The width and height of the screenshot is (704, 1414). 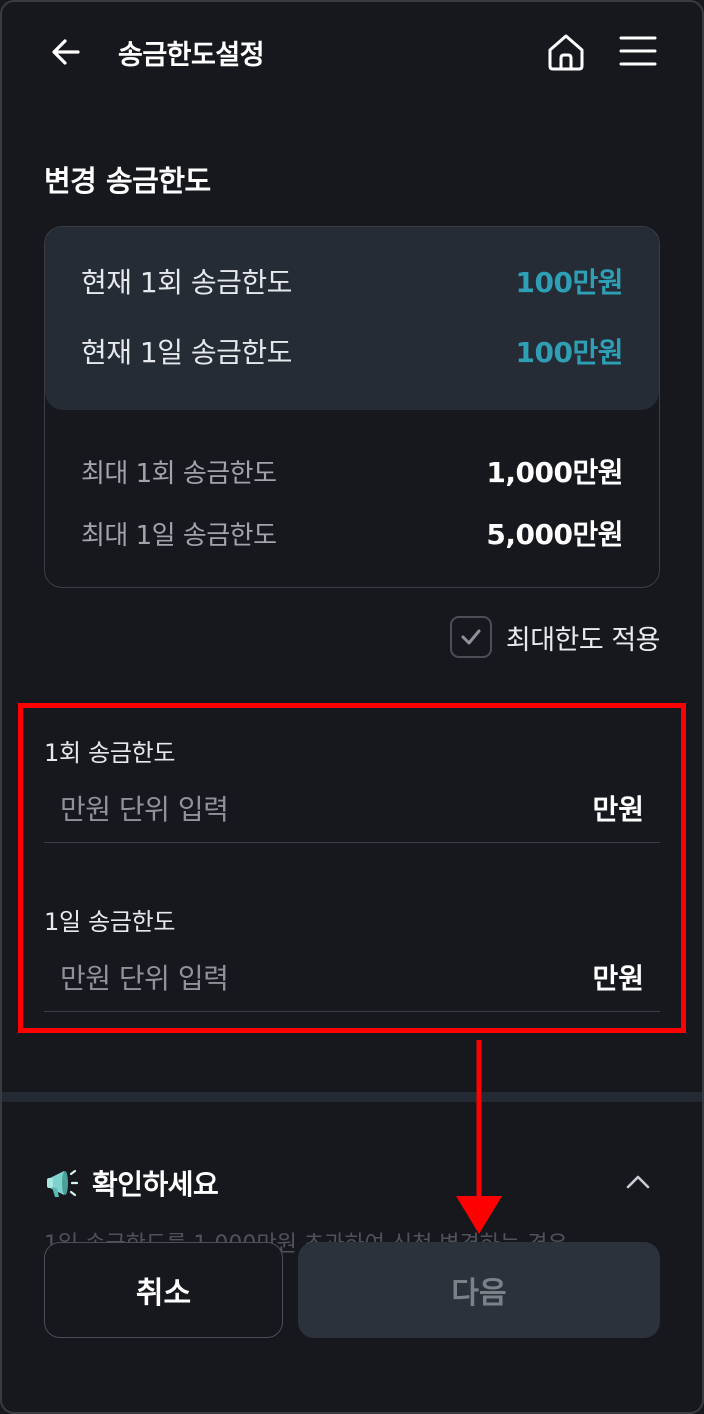 What do you see at coordinates (186, 352) in the screenshot?
I see `current-daily-limit-label: 현재 1일 송금한도` at bounding box center [186, 352].